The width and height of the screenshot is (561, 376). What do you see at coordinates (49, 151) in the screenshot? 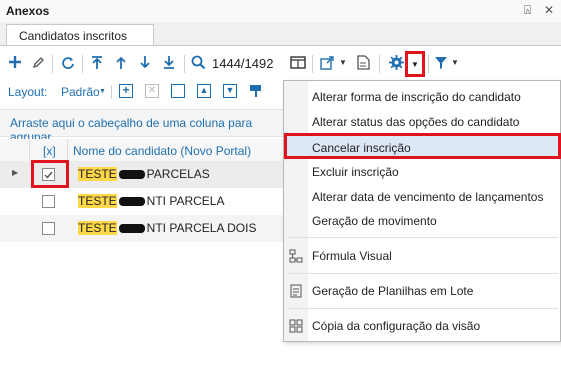
I see `column-header-select: [x]` at bounding box center [49, 151].